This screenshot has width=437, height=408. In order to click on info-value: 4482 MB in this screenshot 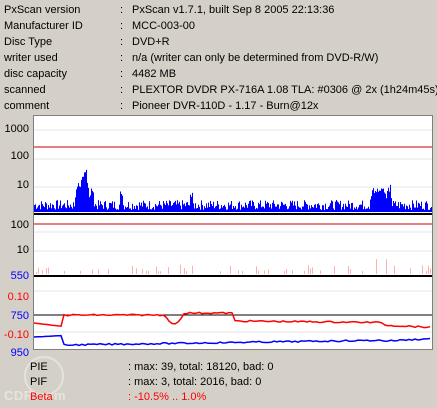, I will do `click(154, 74)`.